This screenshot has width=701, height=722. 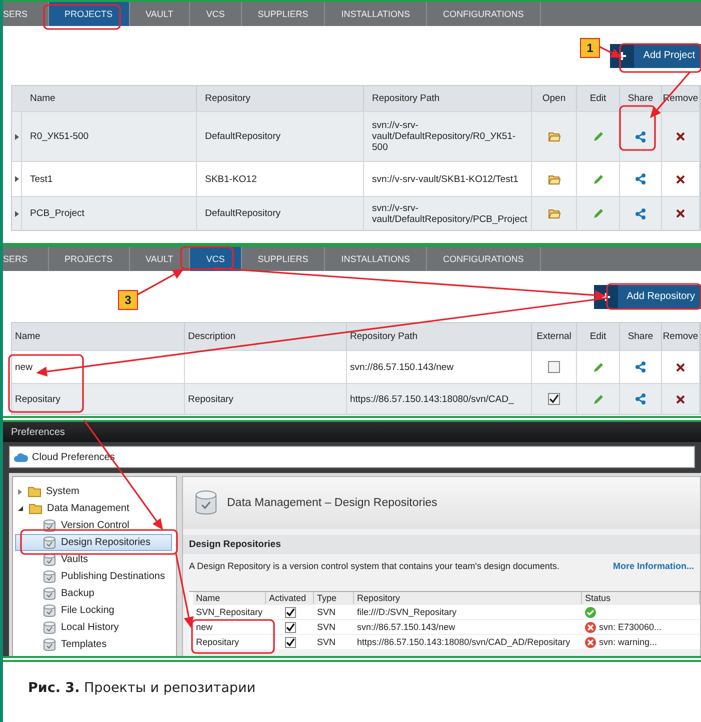 I want to click on column-header: Type, so click(x=334, y=598).